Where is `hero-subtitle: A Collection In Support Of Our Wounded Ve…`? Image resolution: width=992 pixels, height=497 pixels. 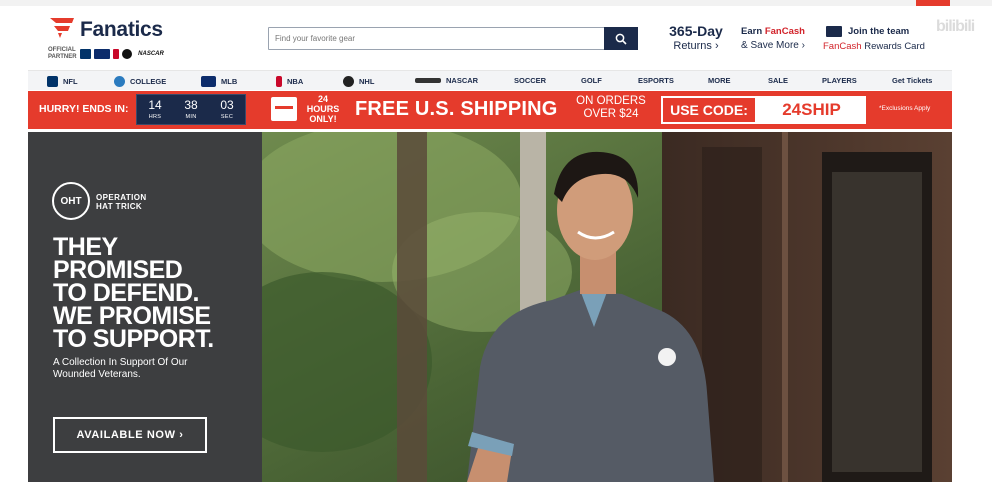 hero-subtitle: A Collection In Support Of Our Wounded Ve… is located at coordinates (120, 368).